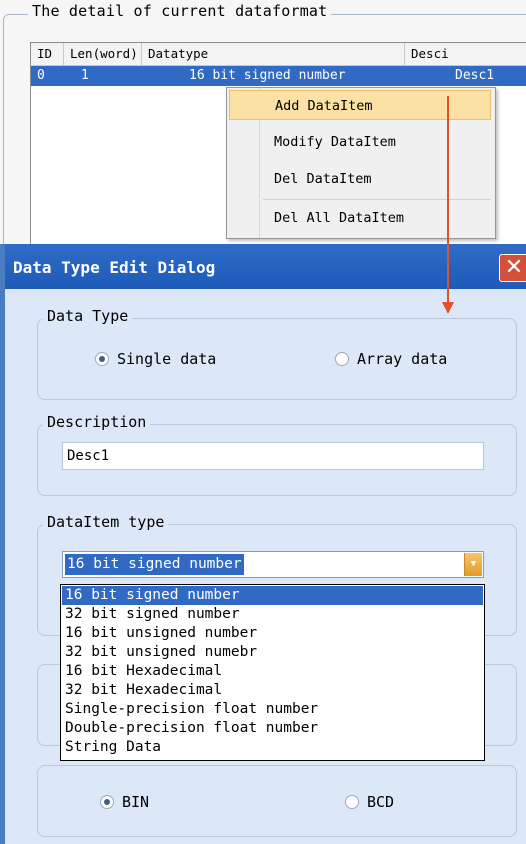 The image size is (526, 844). Describe the element at coordinates (272, 728) in the screenshot. I see `dropdown-option: Double-precision float number` at that location.